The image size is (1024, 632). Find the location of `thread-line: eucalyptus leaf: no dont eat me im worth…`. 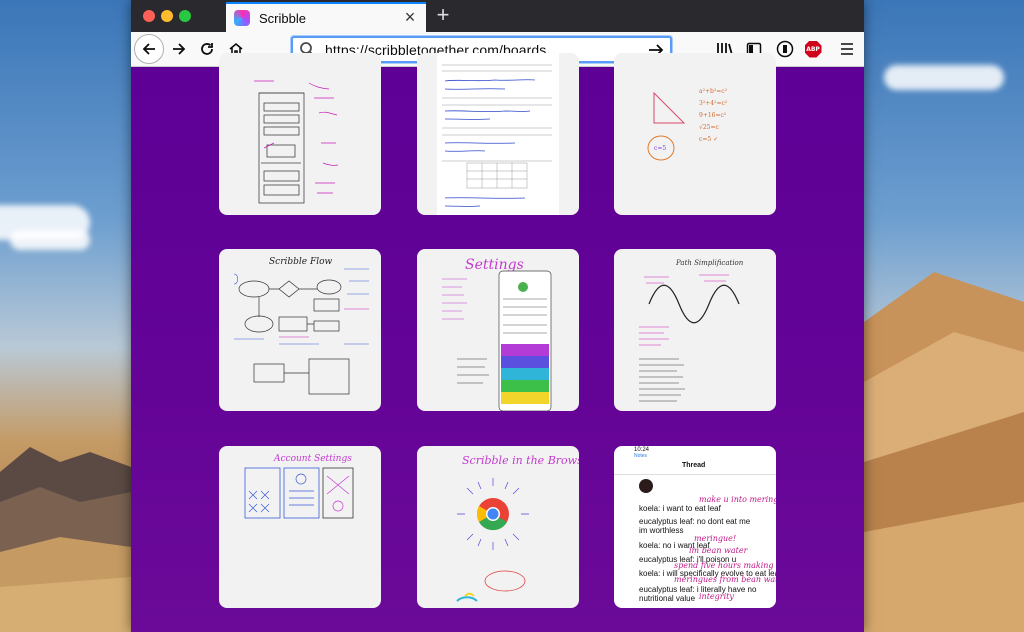

thread-line: eucalyptus leaf: no dont eat me im worth… is located at coordinates (695, 526).